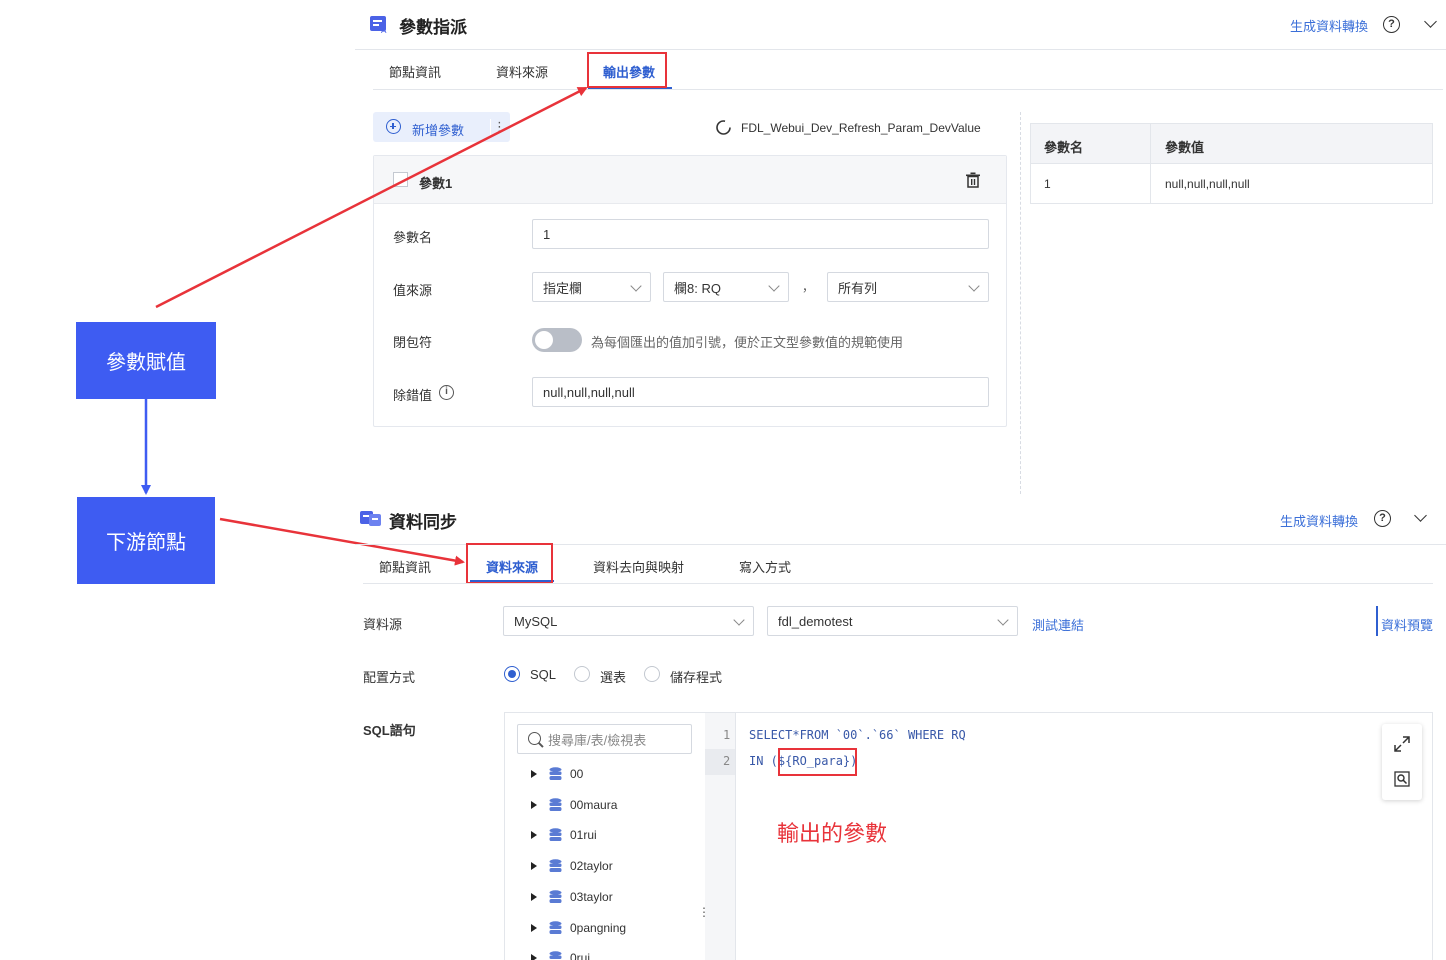 The height and width of the screenshot is (960, 1446). I want to click on test-connection-link: 測試連結, so click(1058, 624).